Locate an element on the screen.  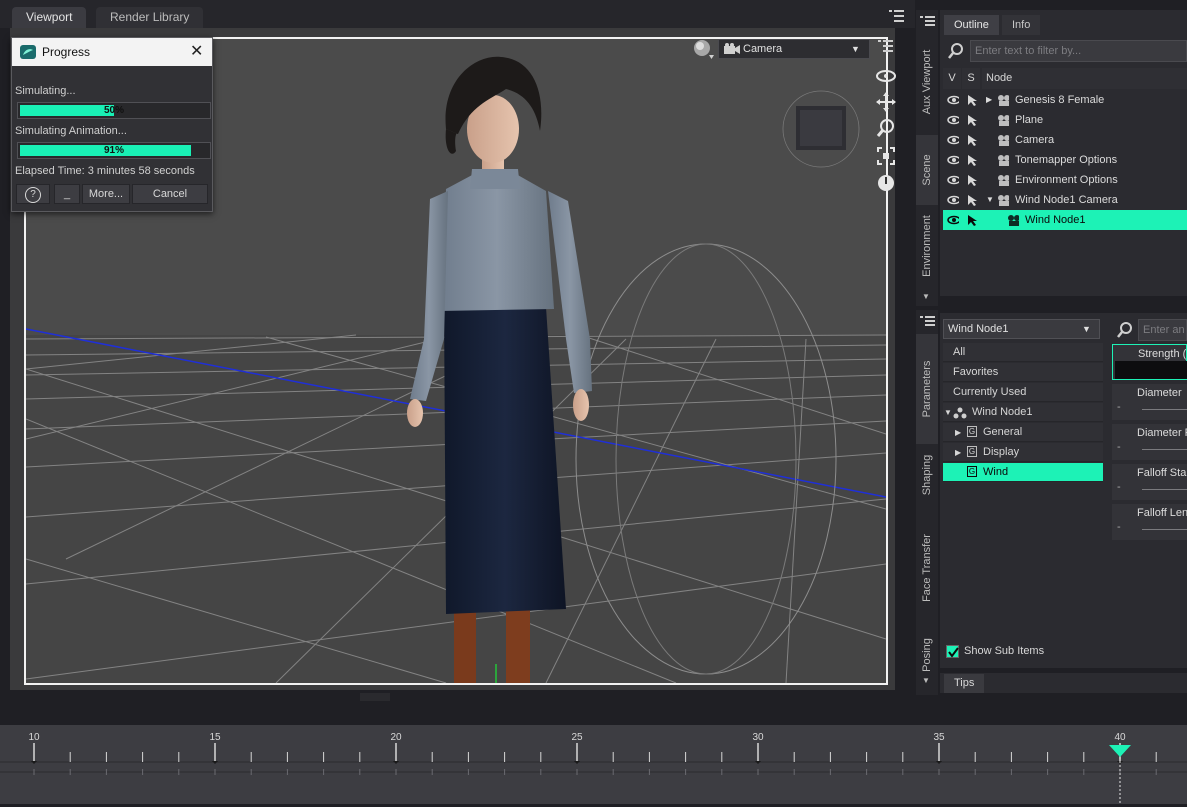
column-selectable-header: S is located at coordinates (971, 78).